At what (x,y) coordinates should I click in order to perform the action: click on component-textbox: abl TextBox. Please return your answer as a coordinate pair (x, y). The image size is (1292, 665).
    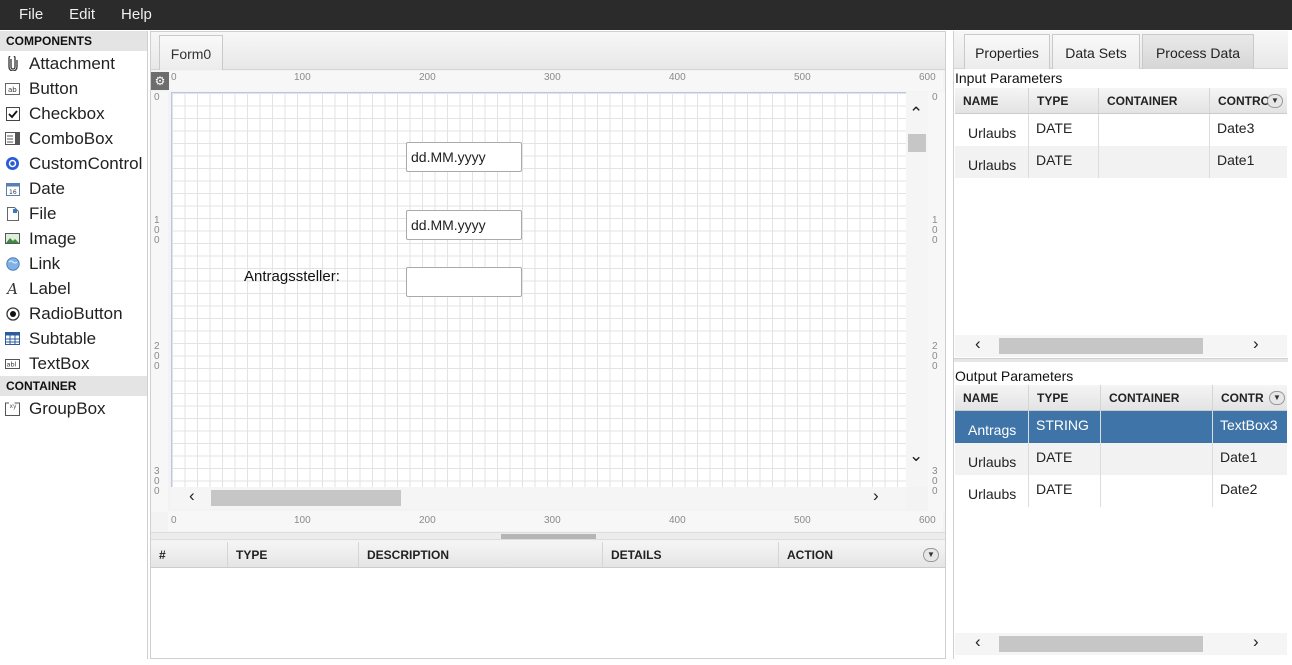
    Looking at the image, I should click on (73, 363).